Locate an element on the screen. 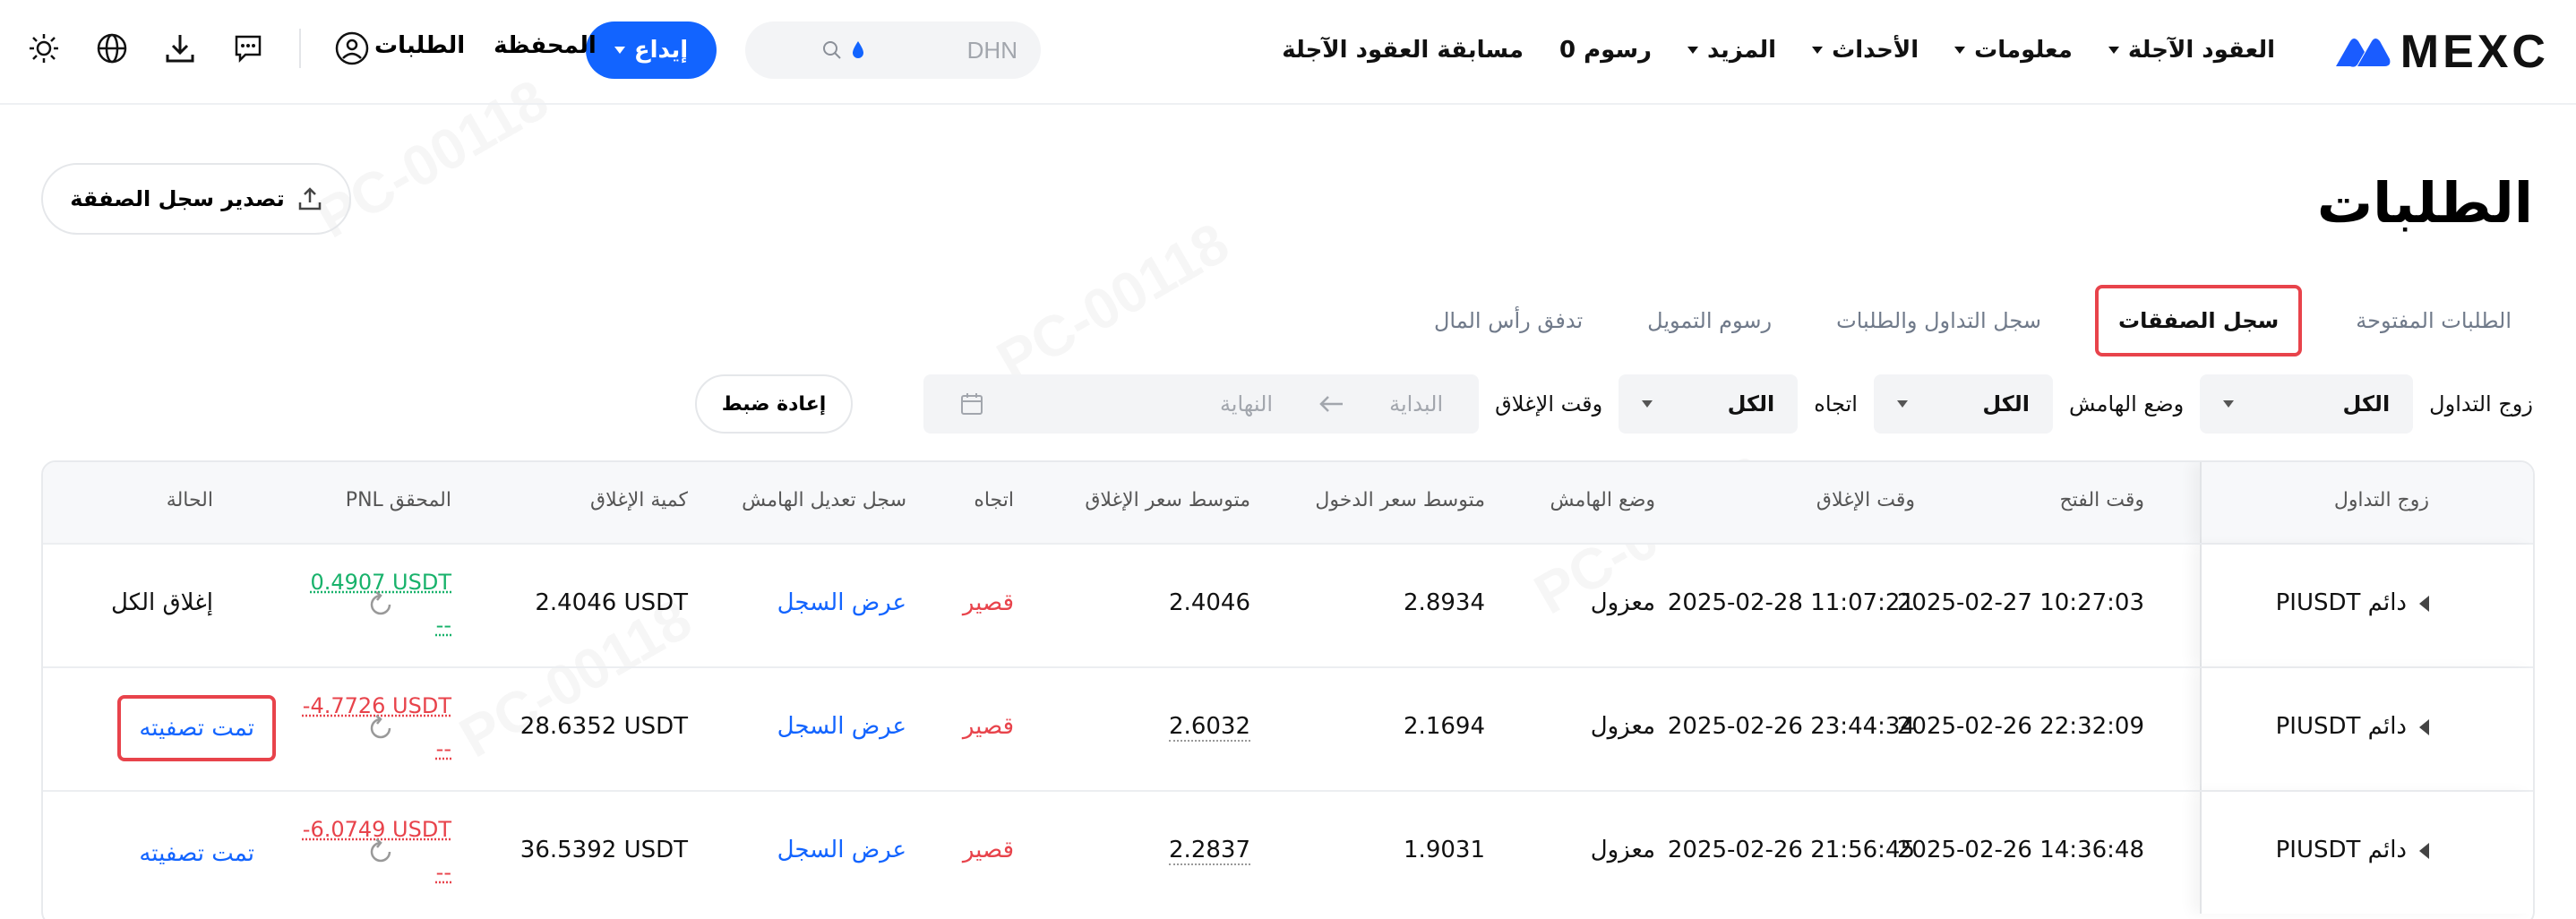 This screenshot has width=2576, height=919. nav-more: المزيد is located at coordinates (1731, 50).